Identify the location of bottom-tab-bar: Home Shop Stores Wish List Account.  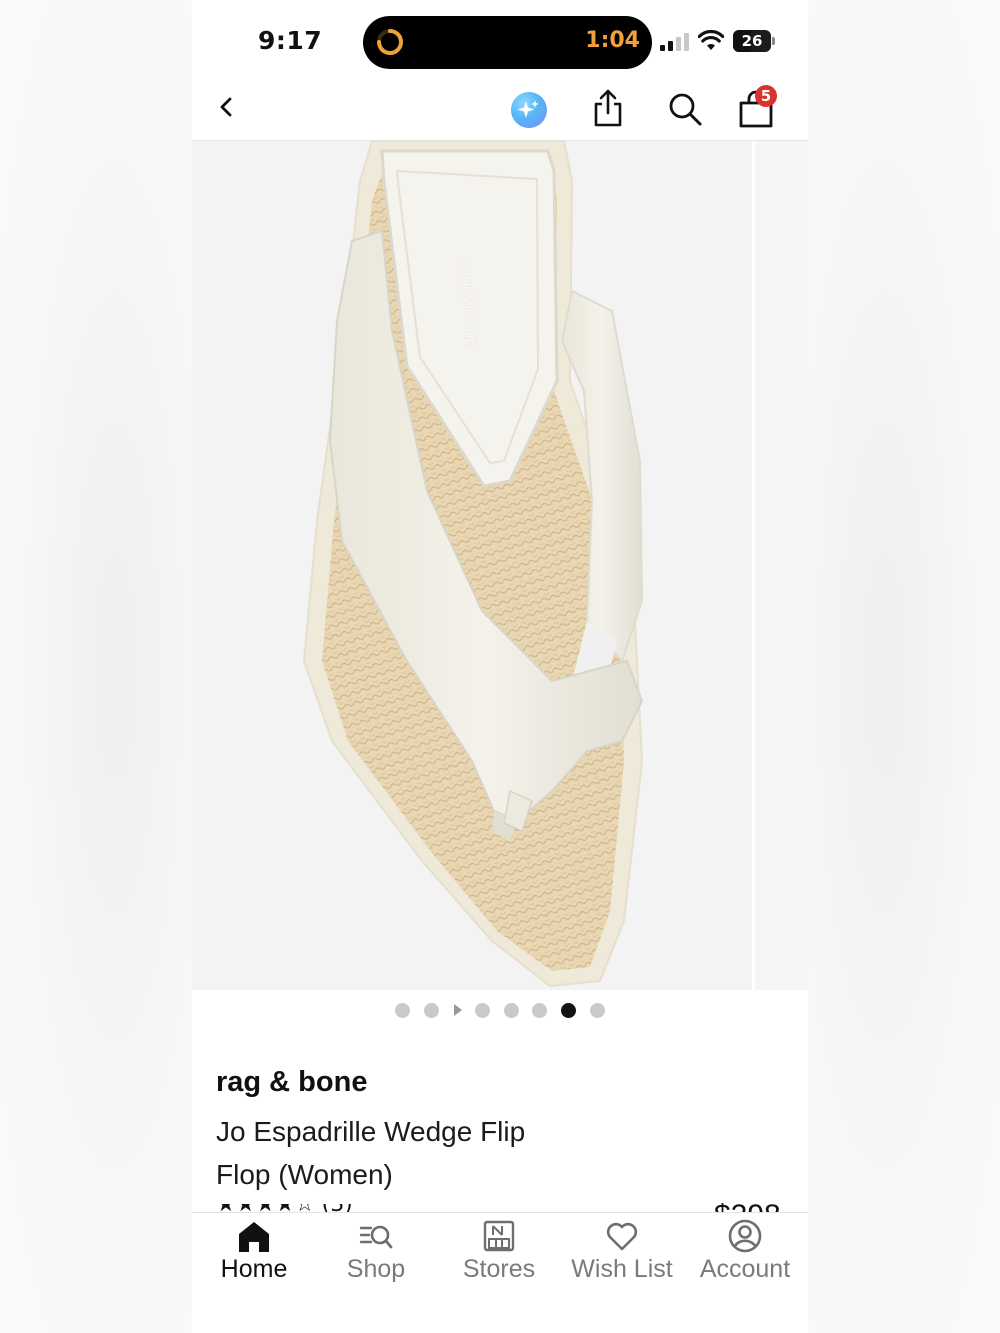
(500, 1272).